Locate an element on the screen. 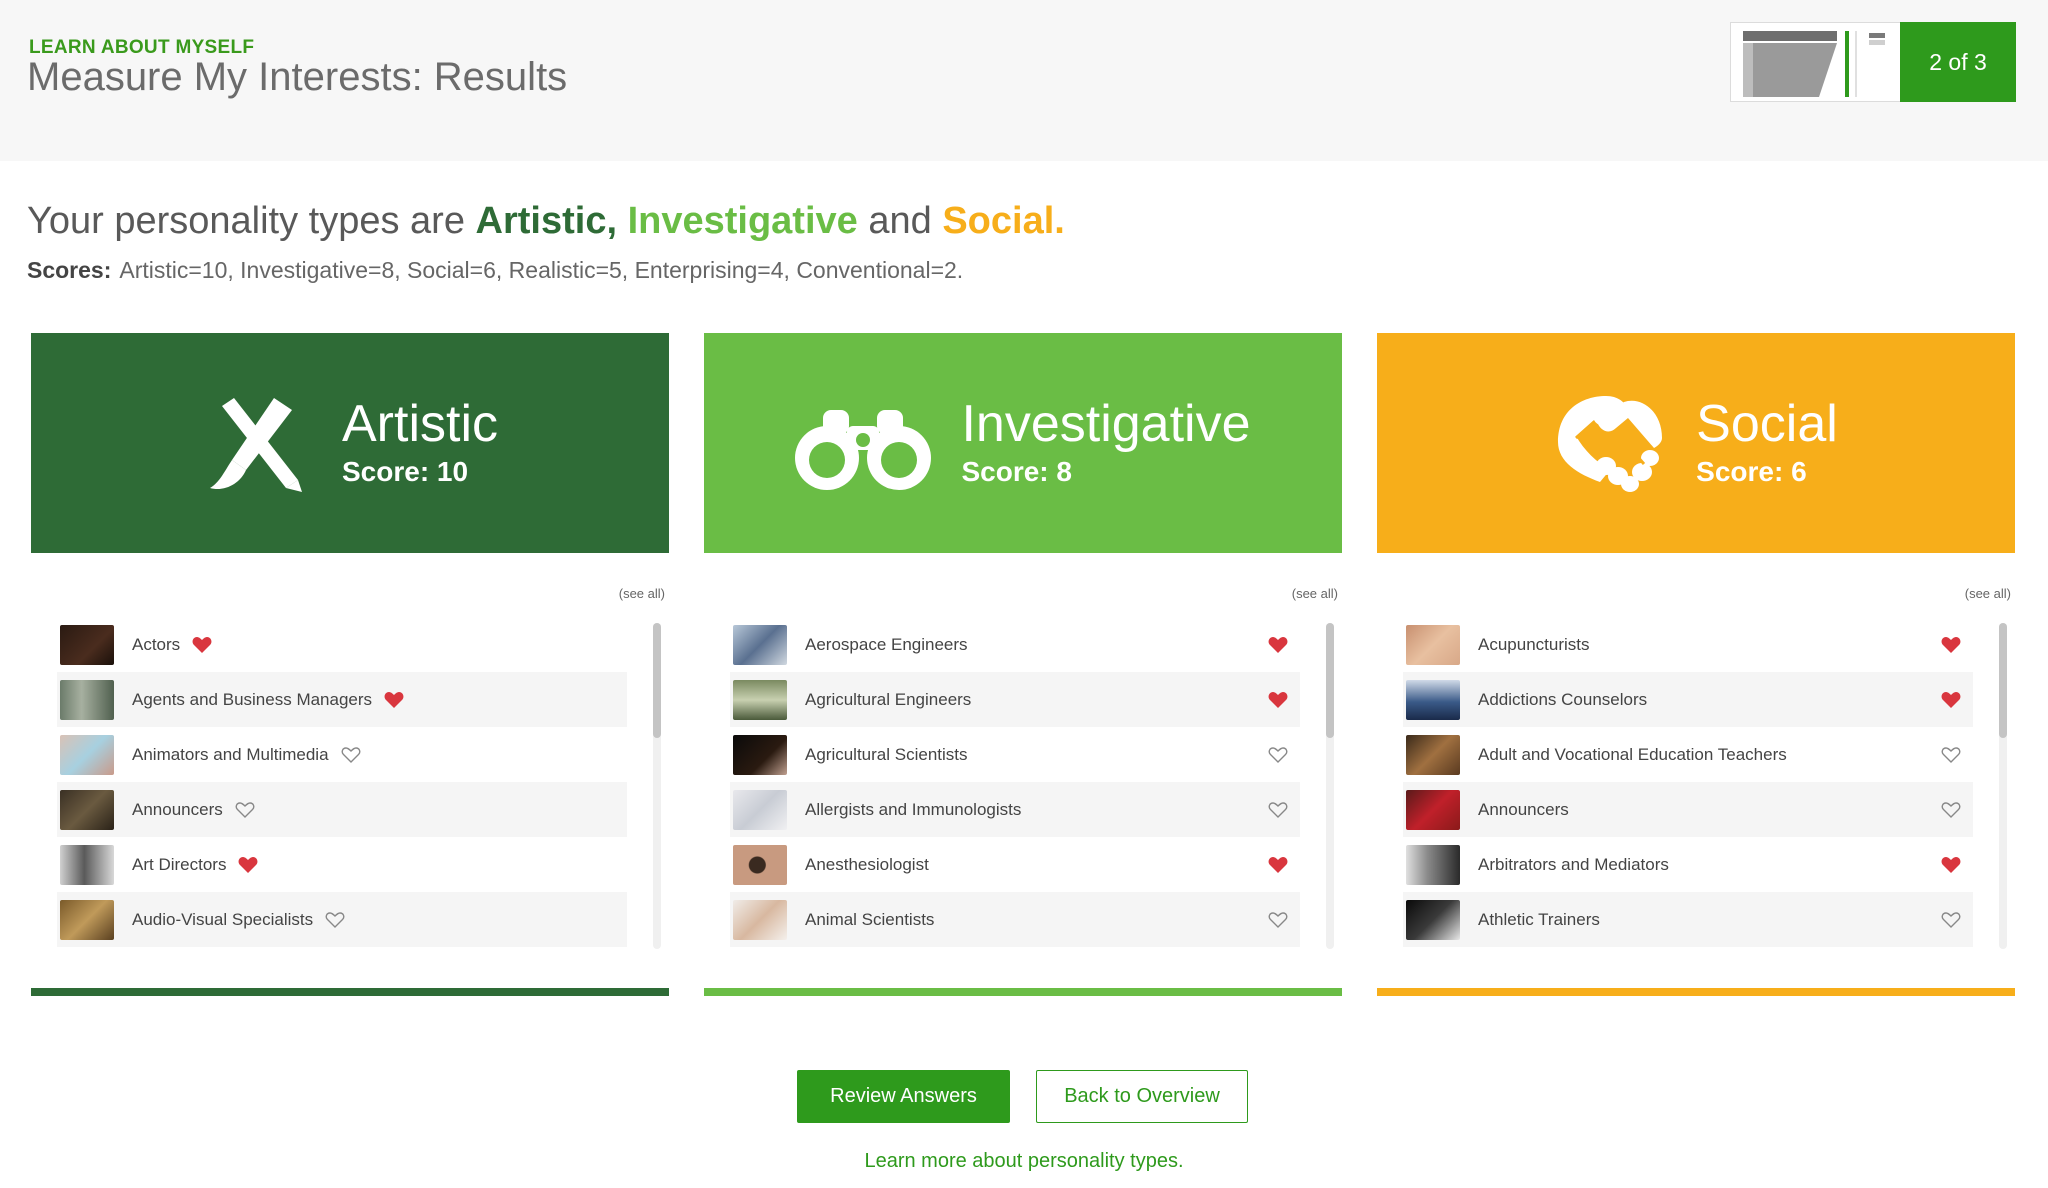 The height and width of the screenshot is (1188, 2048). handshake-icon is located at coordinates (1610, 444).